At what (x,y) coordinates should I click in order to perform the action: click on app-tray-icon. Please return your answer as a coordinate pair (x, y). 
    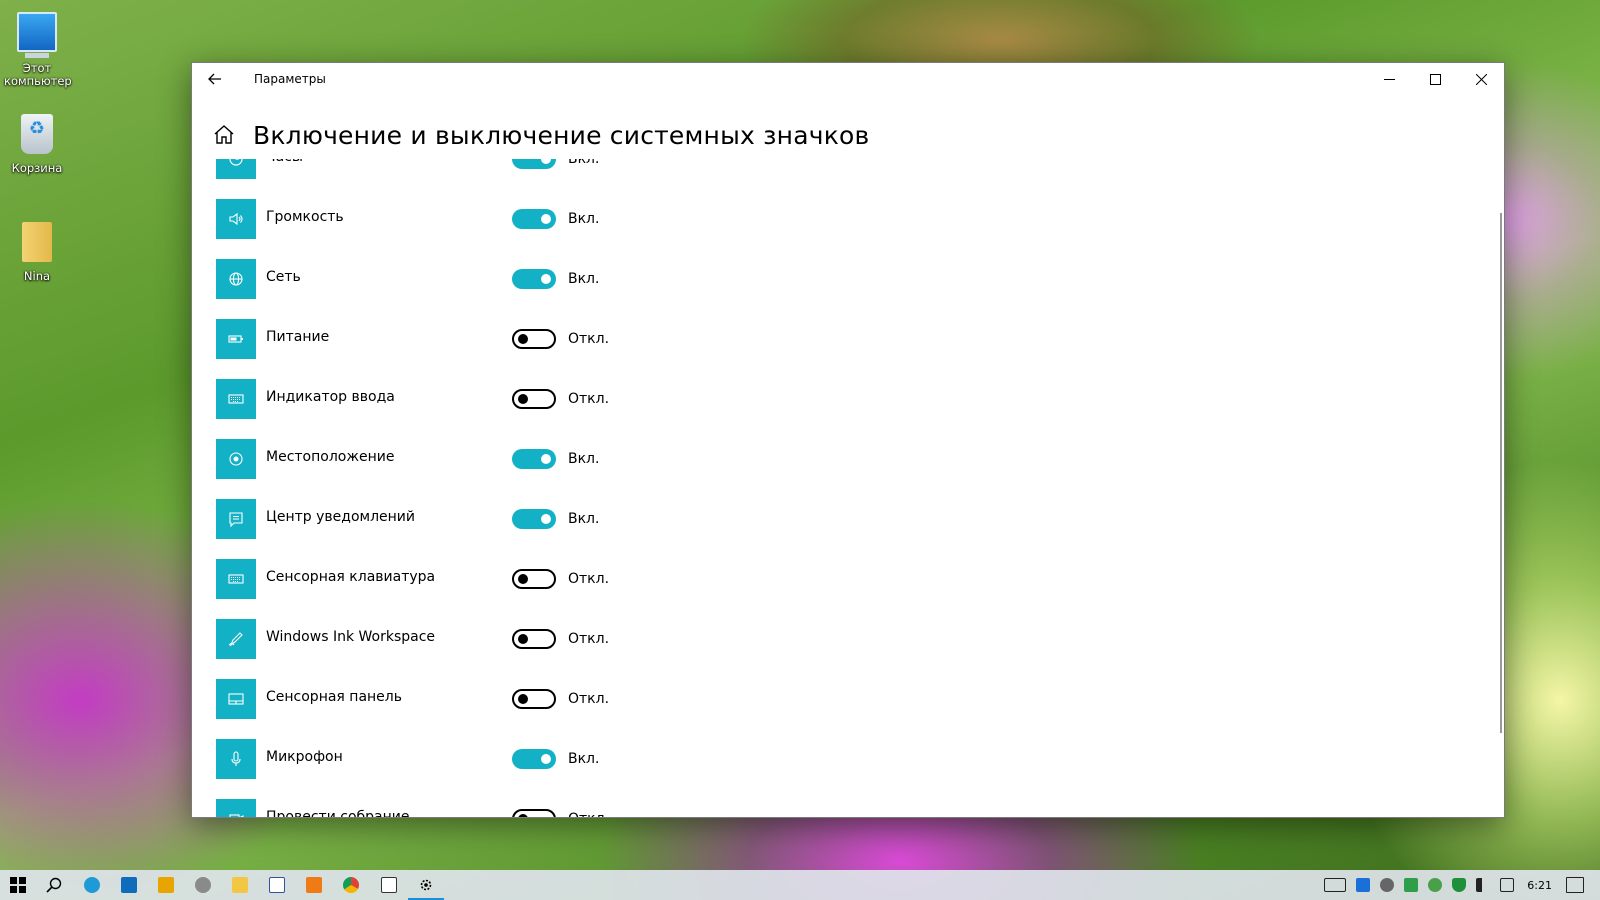
    Looking at the image, I should click on (1411, 885).